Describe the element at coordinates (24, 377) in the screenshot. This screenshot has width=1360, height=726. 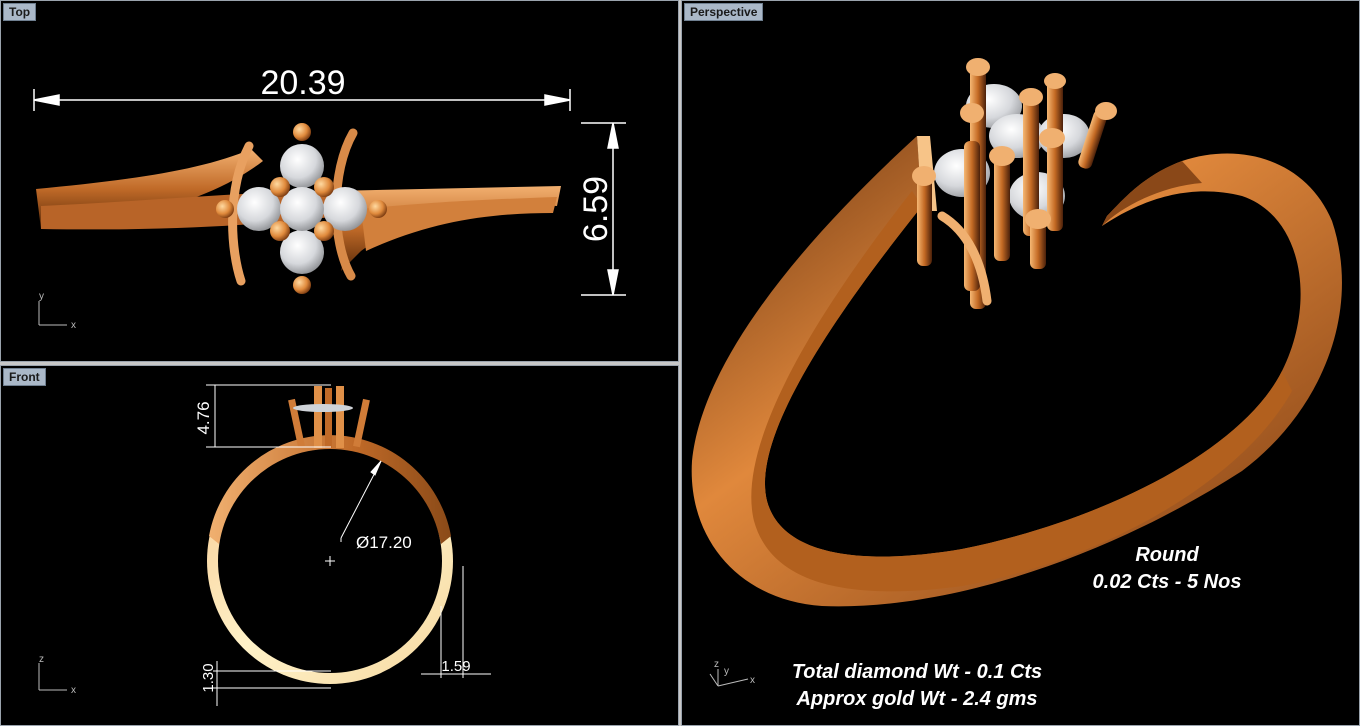
I see `viewport-label-front: Front` at that location.